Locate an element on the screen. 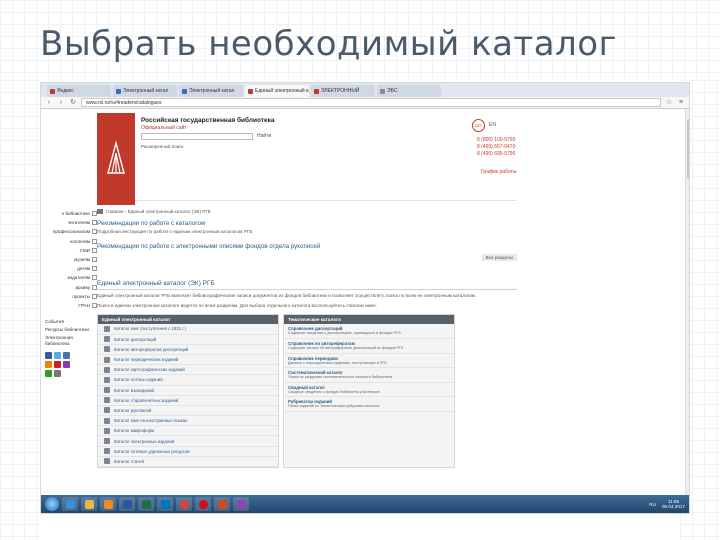 The width and height of the screenshot is (720, 540). sidebar-item: профессионалам is located at coordinates (70, 231).